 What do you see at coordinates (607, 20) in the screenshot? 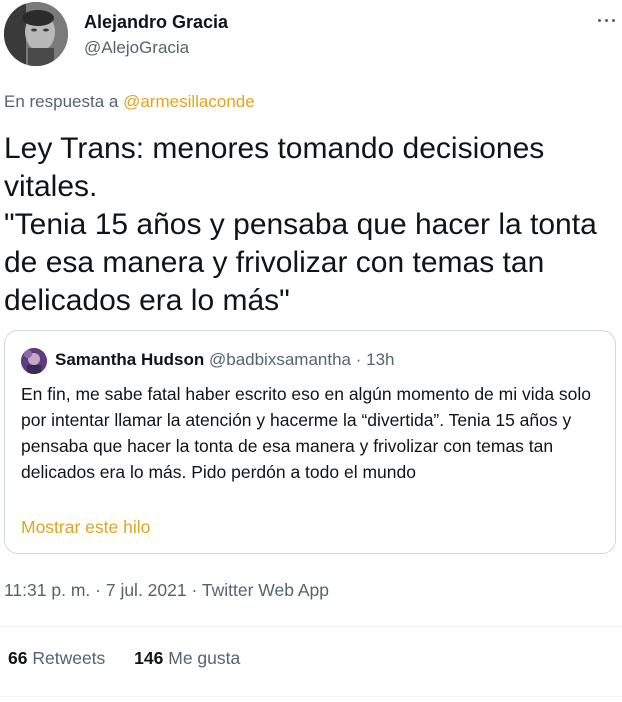
I see `more-options-icon` at bounding box center [607, 20].